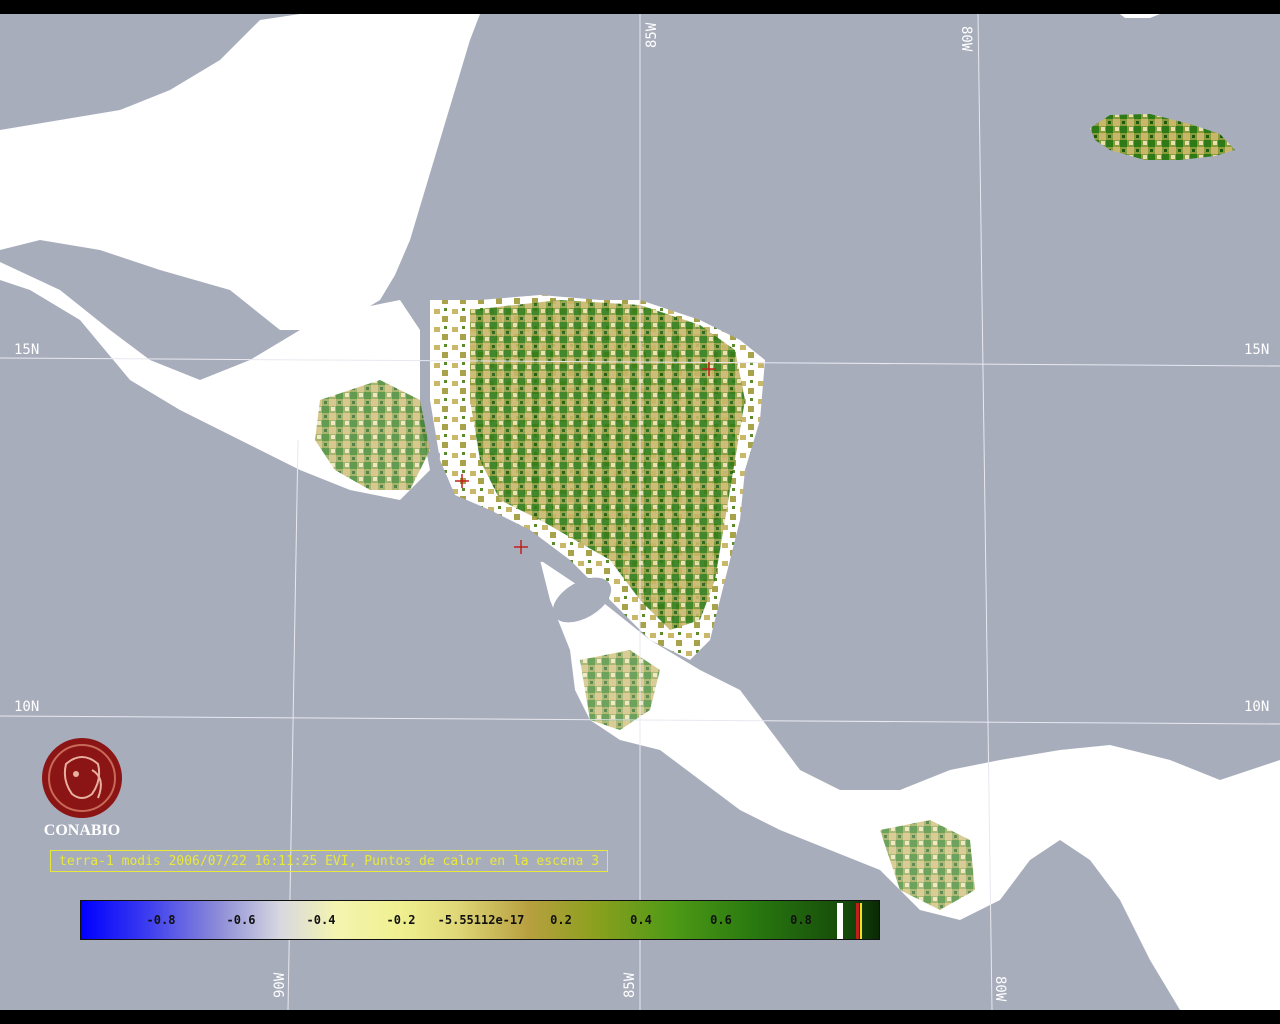  I want to click on top-strip, so click(640, 7).